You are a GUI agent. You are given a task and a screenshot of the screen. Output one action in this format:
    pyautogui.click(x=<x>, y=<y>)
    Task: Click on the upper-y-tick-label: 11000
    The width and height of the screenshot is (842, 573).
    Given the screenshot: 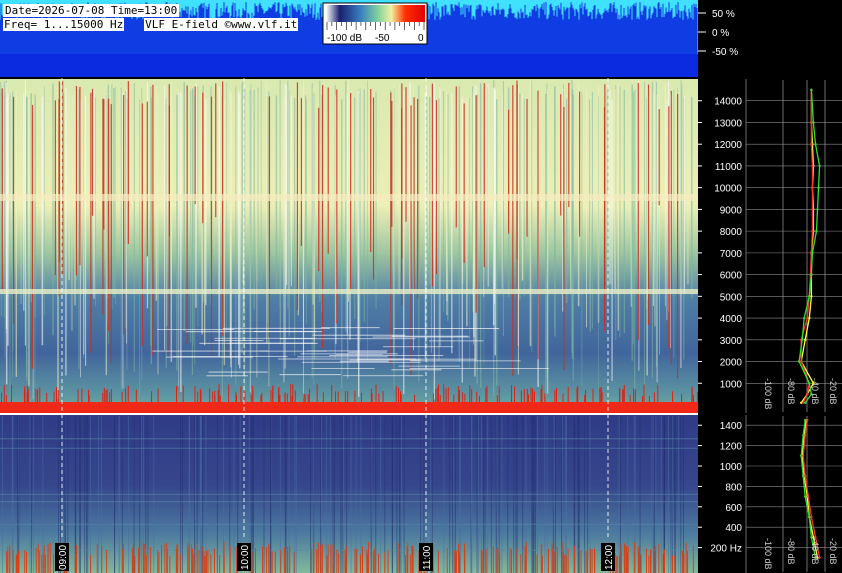 What is the action you would take?
    pyautogui.click(x=729, y=167)
    